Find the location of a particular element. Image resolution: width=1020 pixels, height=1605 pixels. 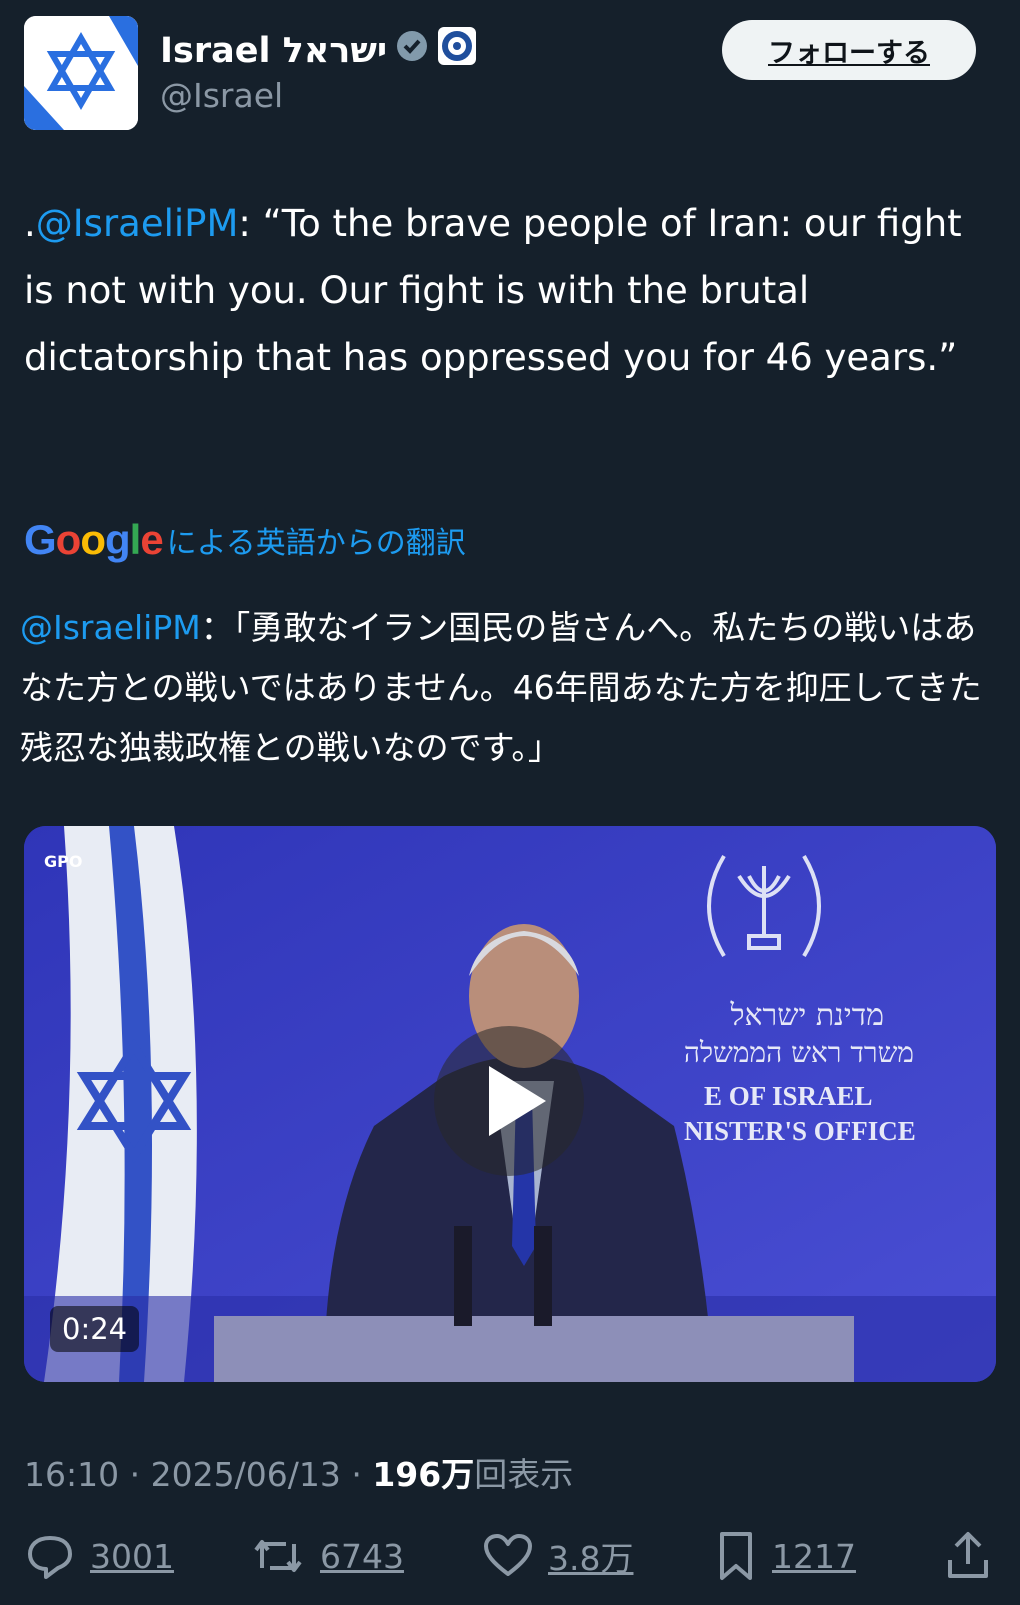

heart-icon is located at coordinates (508, 1555).